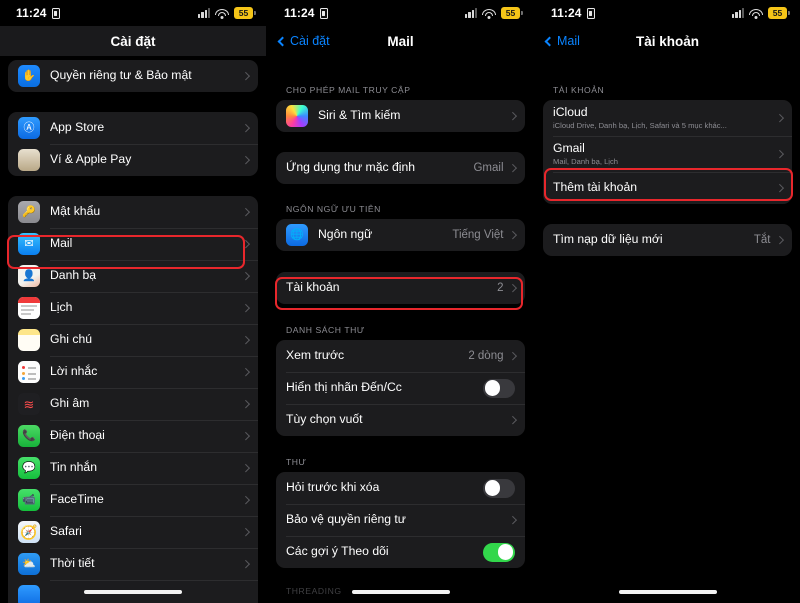 Image resolution: width=800 pixels, height=603 pixels. What do you see at coordinates (400, 488) in the screenshot?
I see `row-ask-before-deleting: Hỏi trước khi xóa` at bounding box center [400, 488].